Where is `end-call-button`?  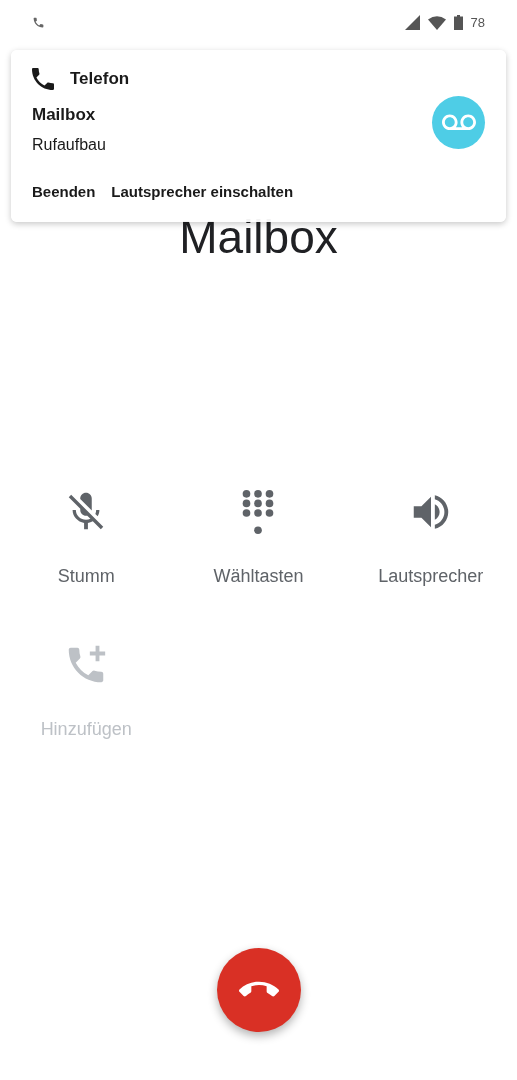
end-call-button is located at coordinates (259, 990).